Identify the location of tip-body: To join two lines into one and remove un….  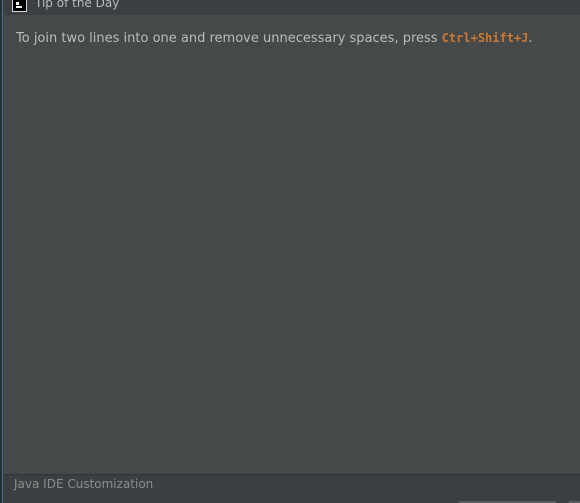
(229, 38).